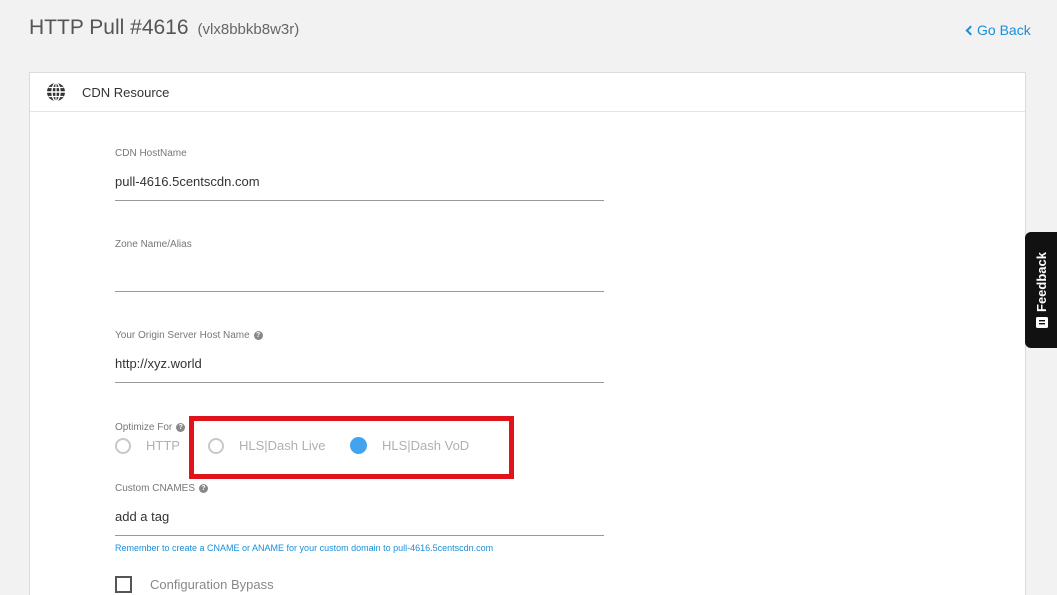 This screenshot has width=1057, height=595. I want to click on cdn-hostname-underline, so click(359, 200).